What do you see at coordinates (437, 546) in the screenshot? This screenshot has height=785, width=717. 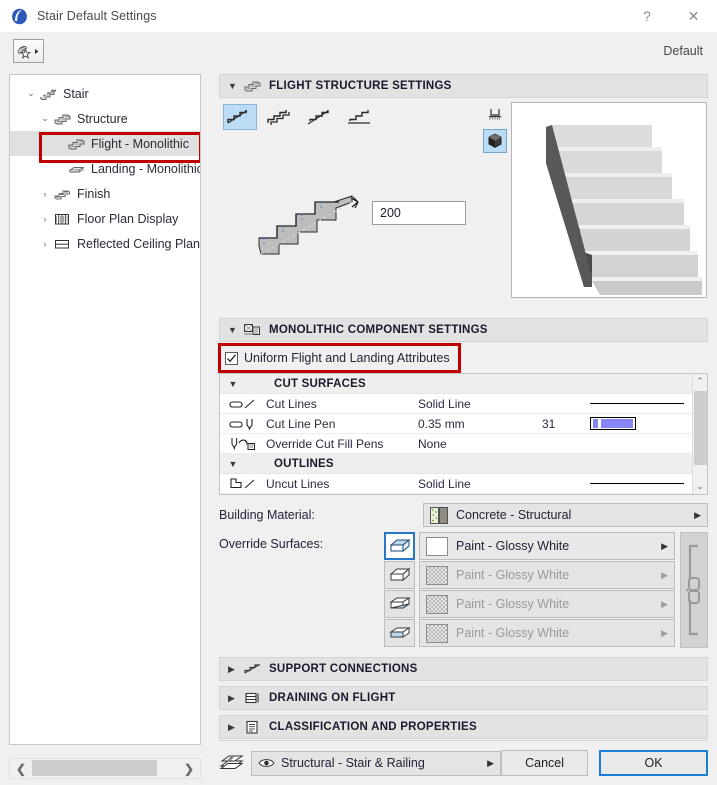 I see `surface-swatch` at bounding box center [437, 546].